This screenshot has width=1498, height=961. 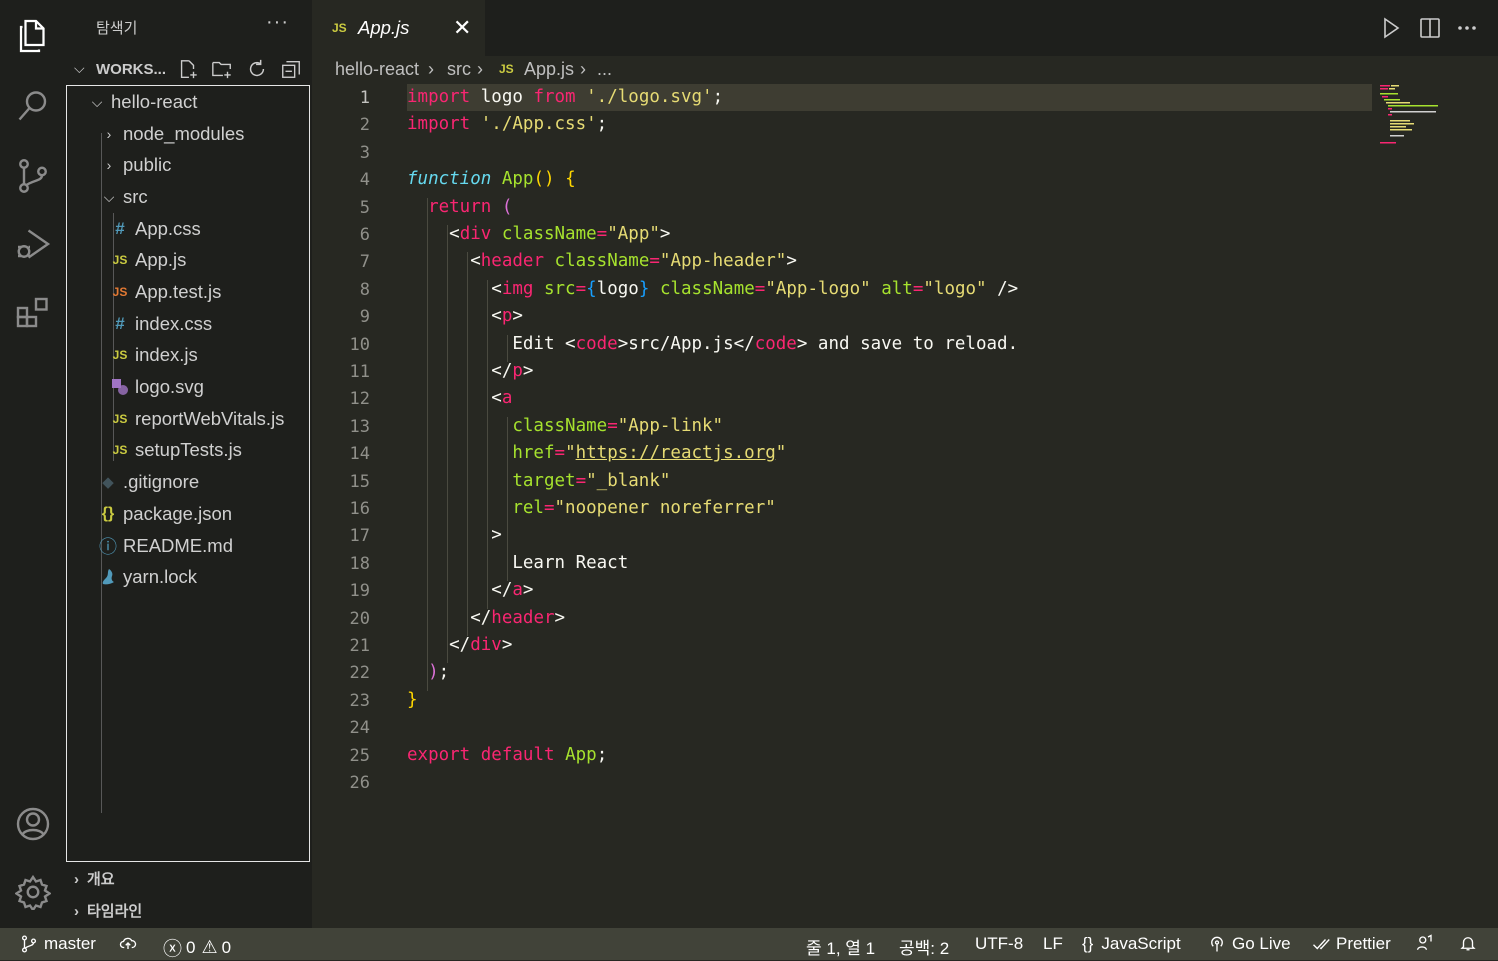 What do you see at coordinates (359, 700) in the screenshot?
I see `line-number: 23` at bounding box center [359, 700].